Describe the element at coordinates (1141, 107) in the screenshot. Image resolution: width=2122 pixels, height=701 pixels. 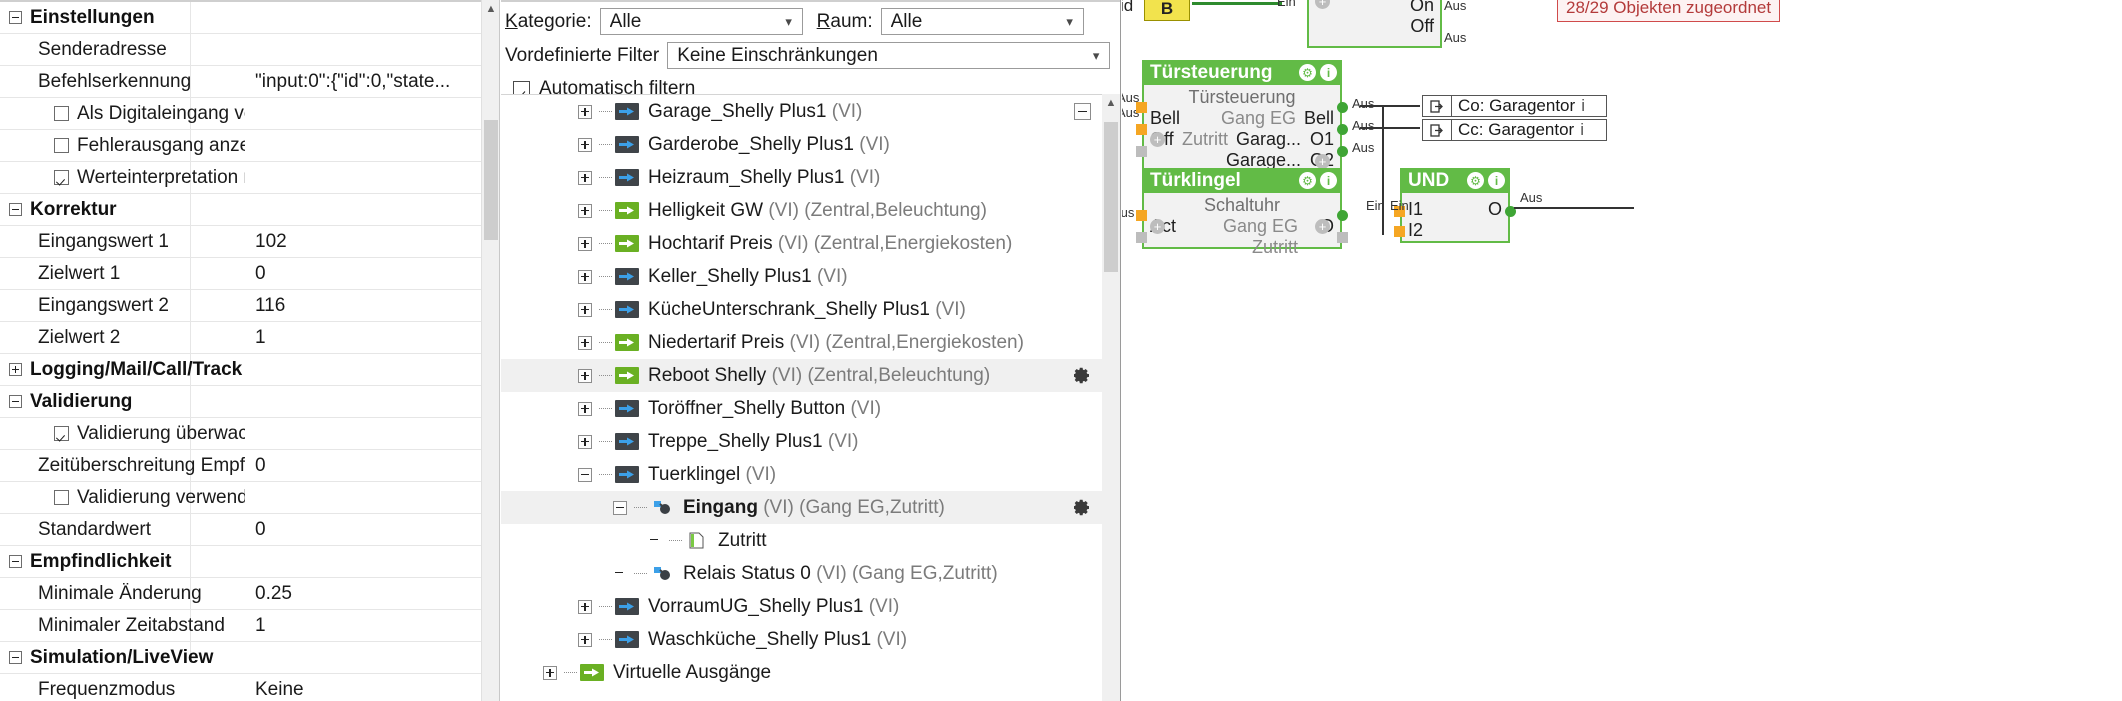
I see `input-pin-bell` at that location.